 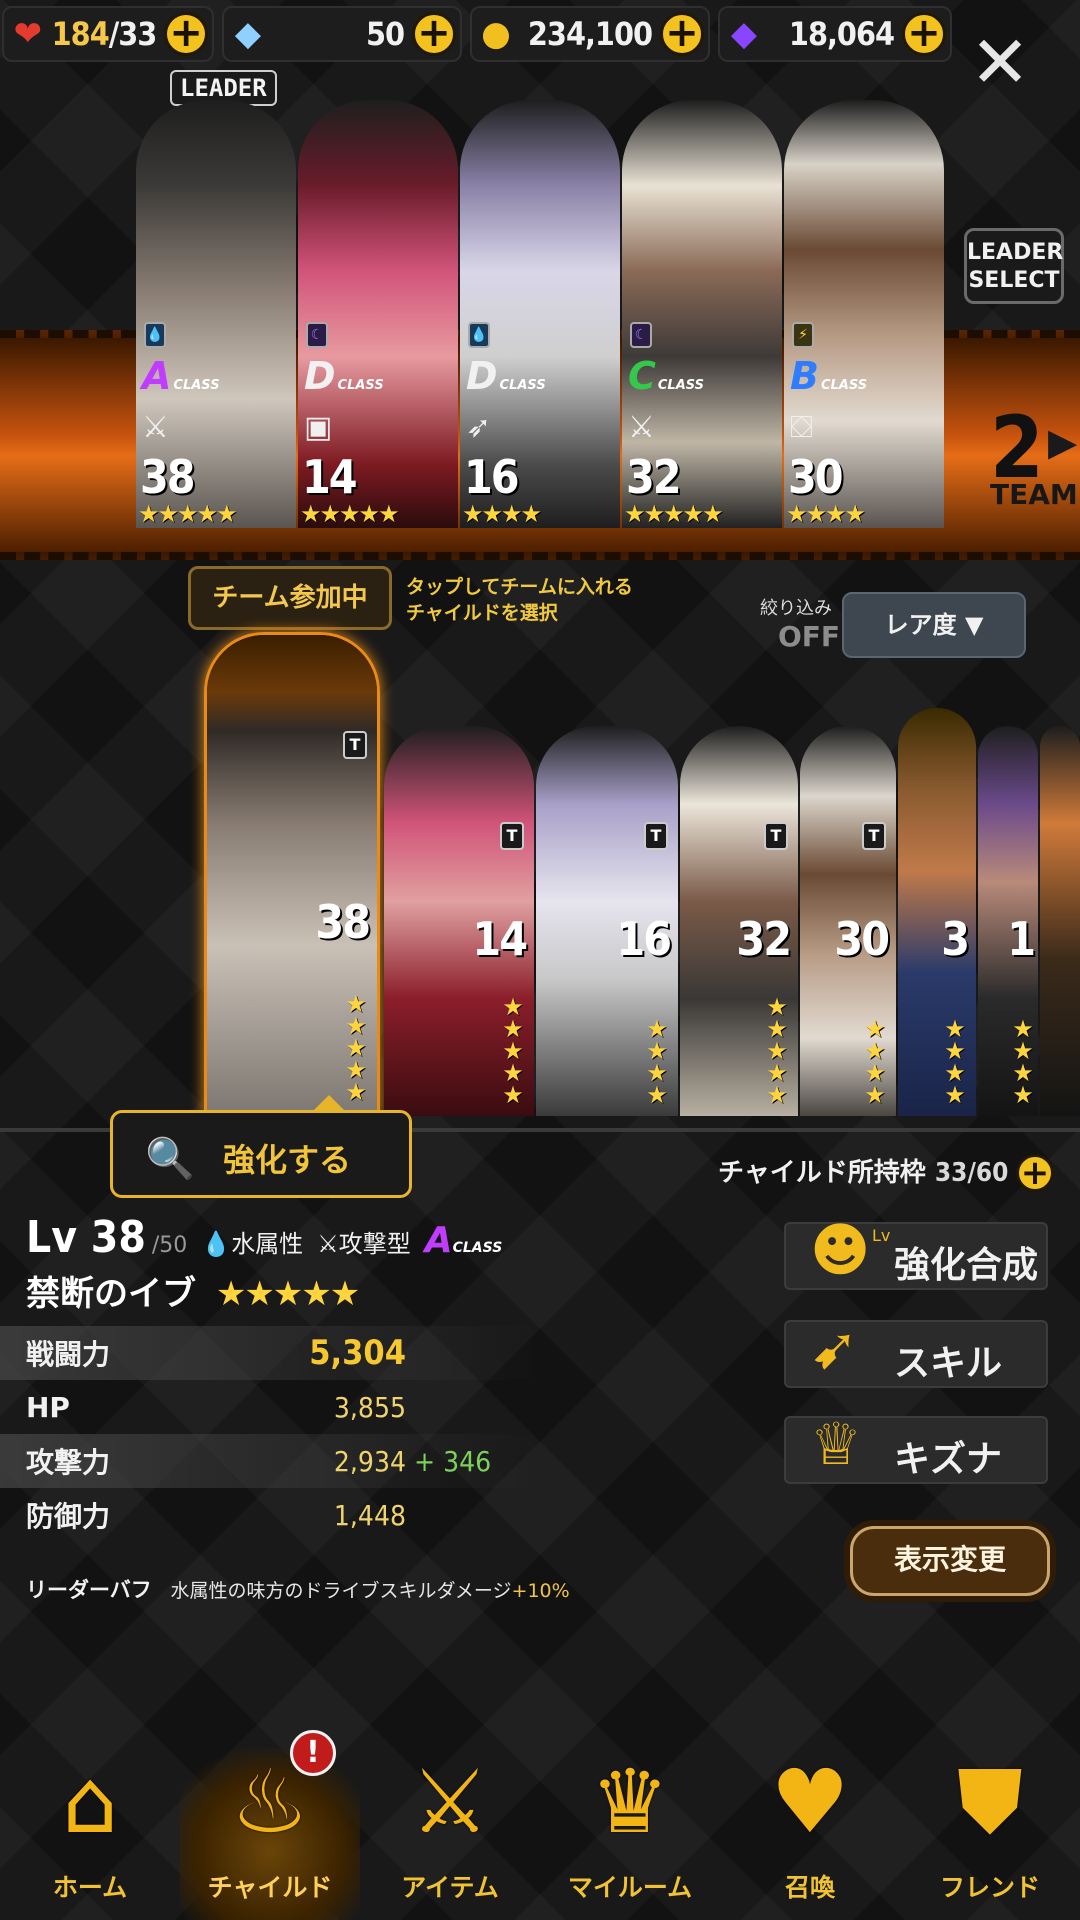 I want to click on class-letter: C, so click(x=642, y=376).